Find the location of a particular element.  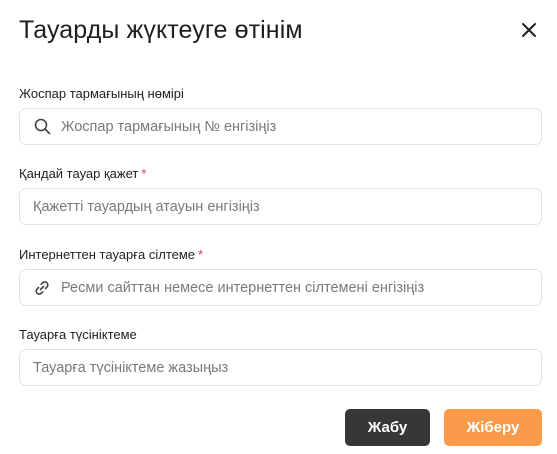

product-needed-label: Қандай тауар қажет * is located at coordinates (82, 174).